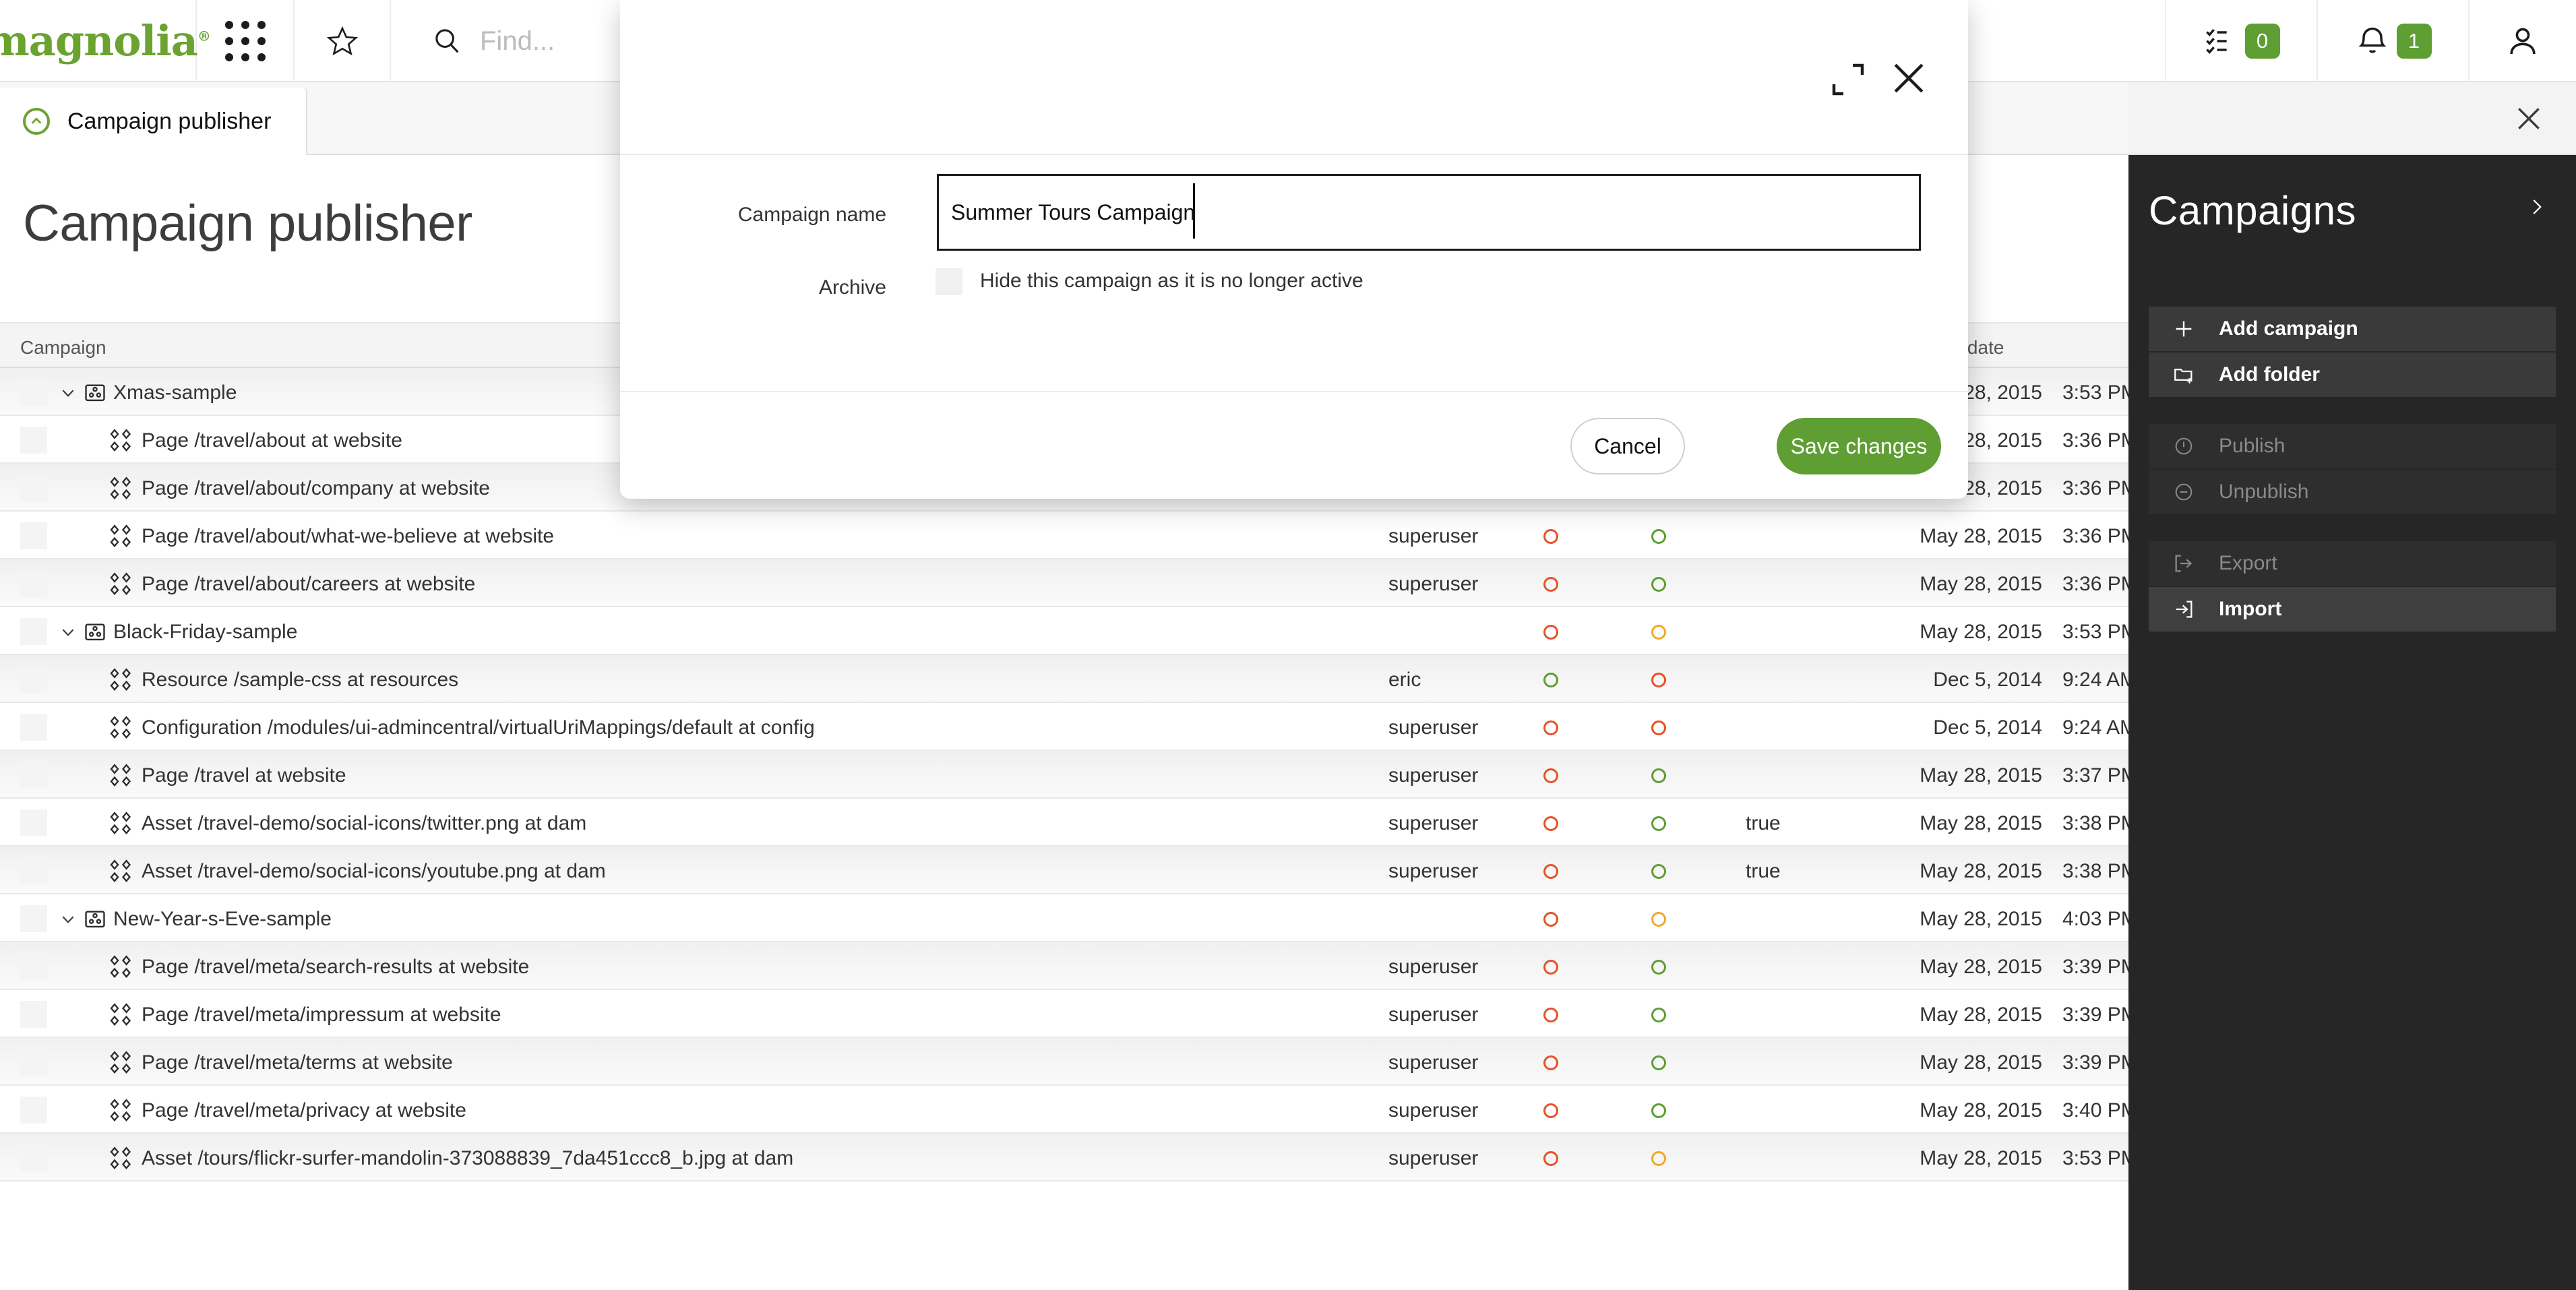  I want to click on sidebar-action-label: Unpublish, so click(2264, 492).